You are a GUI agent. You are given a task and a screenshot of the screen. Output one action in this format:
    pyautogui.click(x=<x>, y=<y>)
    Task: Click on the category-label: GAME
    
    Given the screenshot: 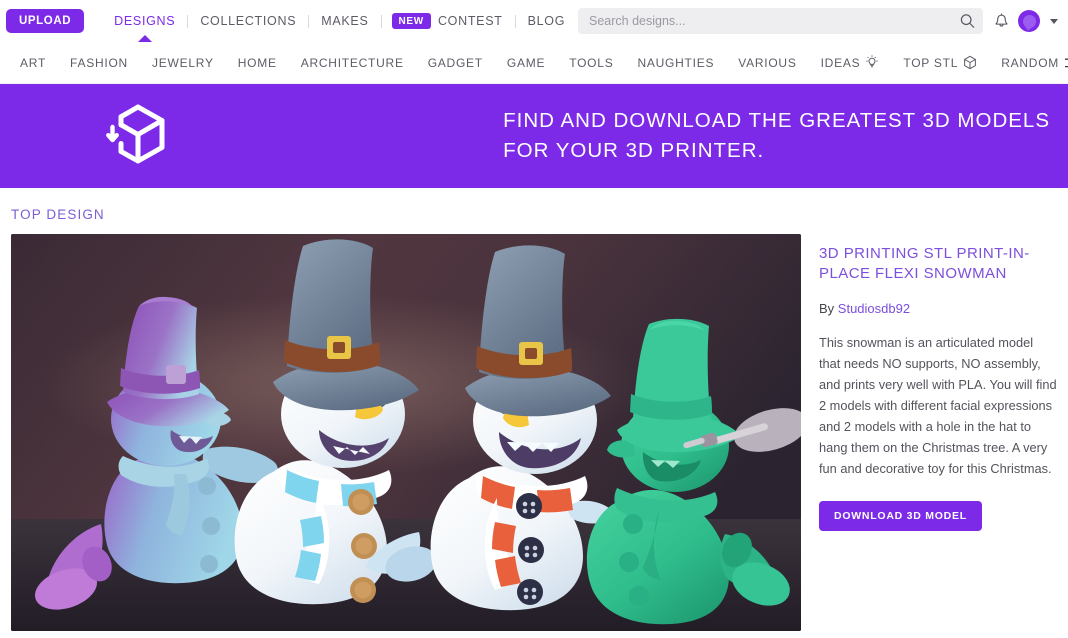 What is the action you would take?
    pyautogui.click(x=526, y=62)
    